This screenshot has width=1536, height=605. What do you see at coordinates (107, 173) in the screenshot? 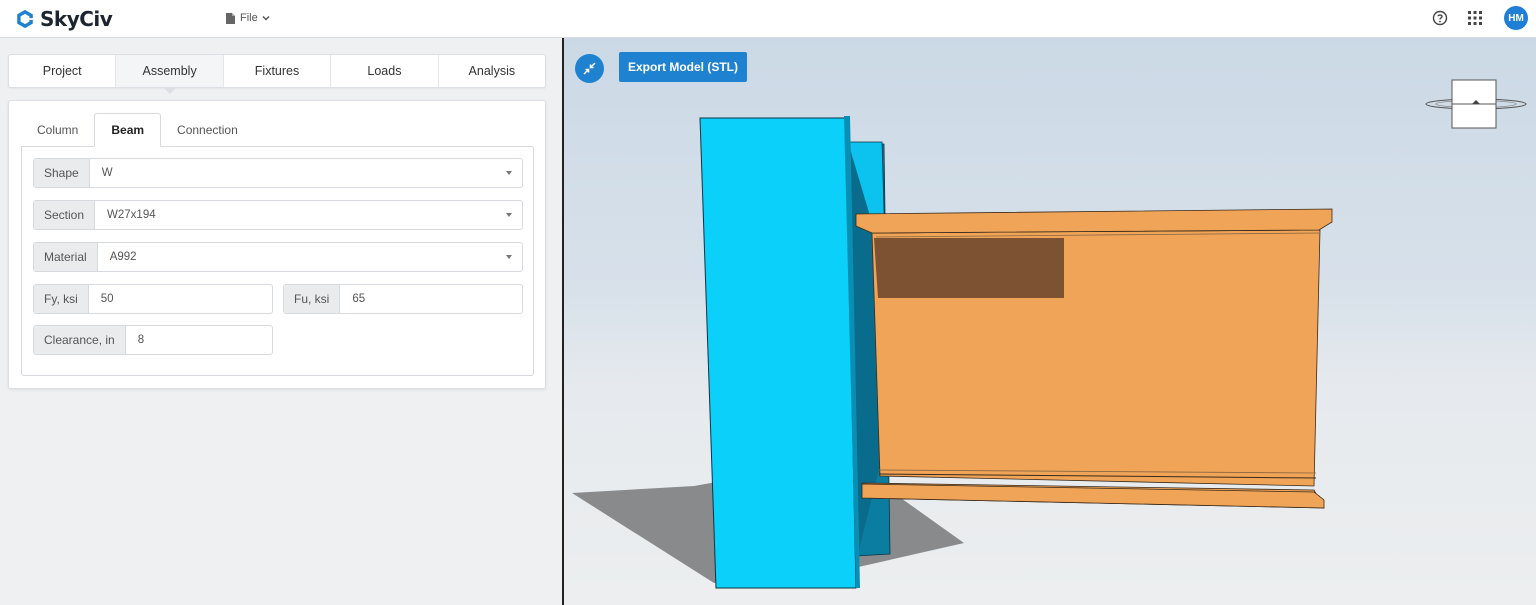
I see `shape-value-text: W` at bounding box center [107, 173].